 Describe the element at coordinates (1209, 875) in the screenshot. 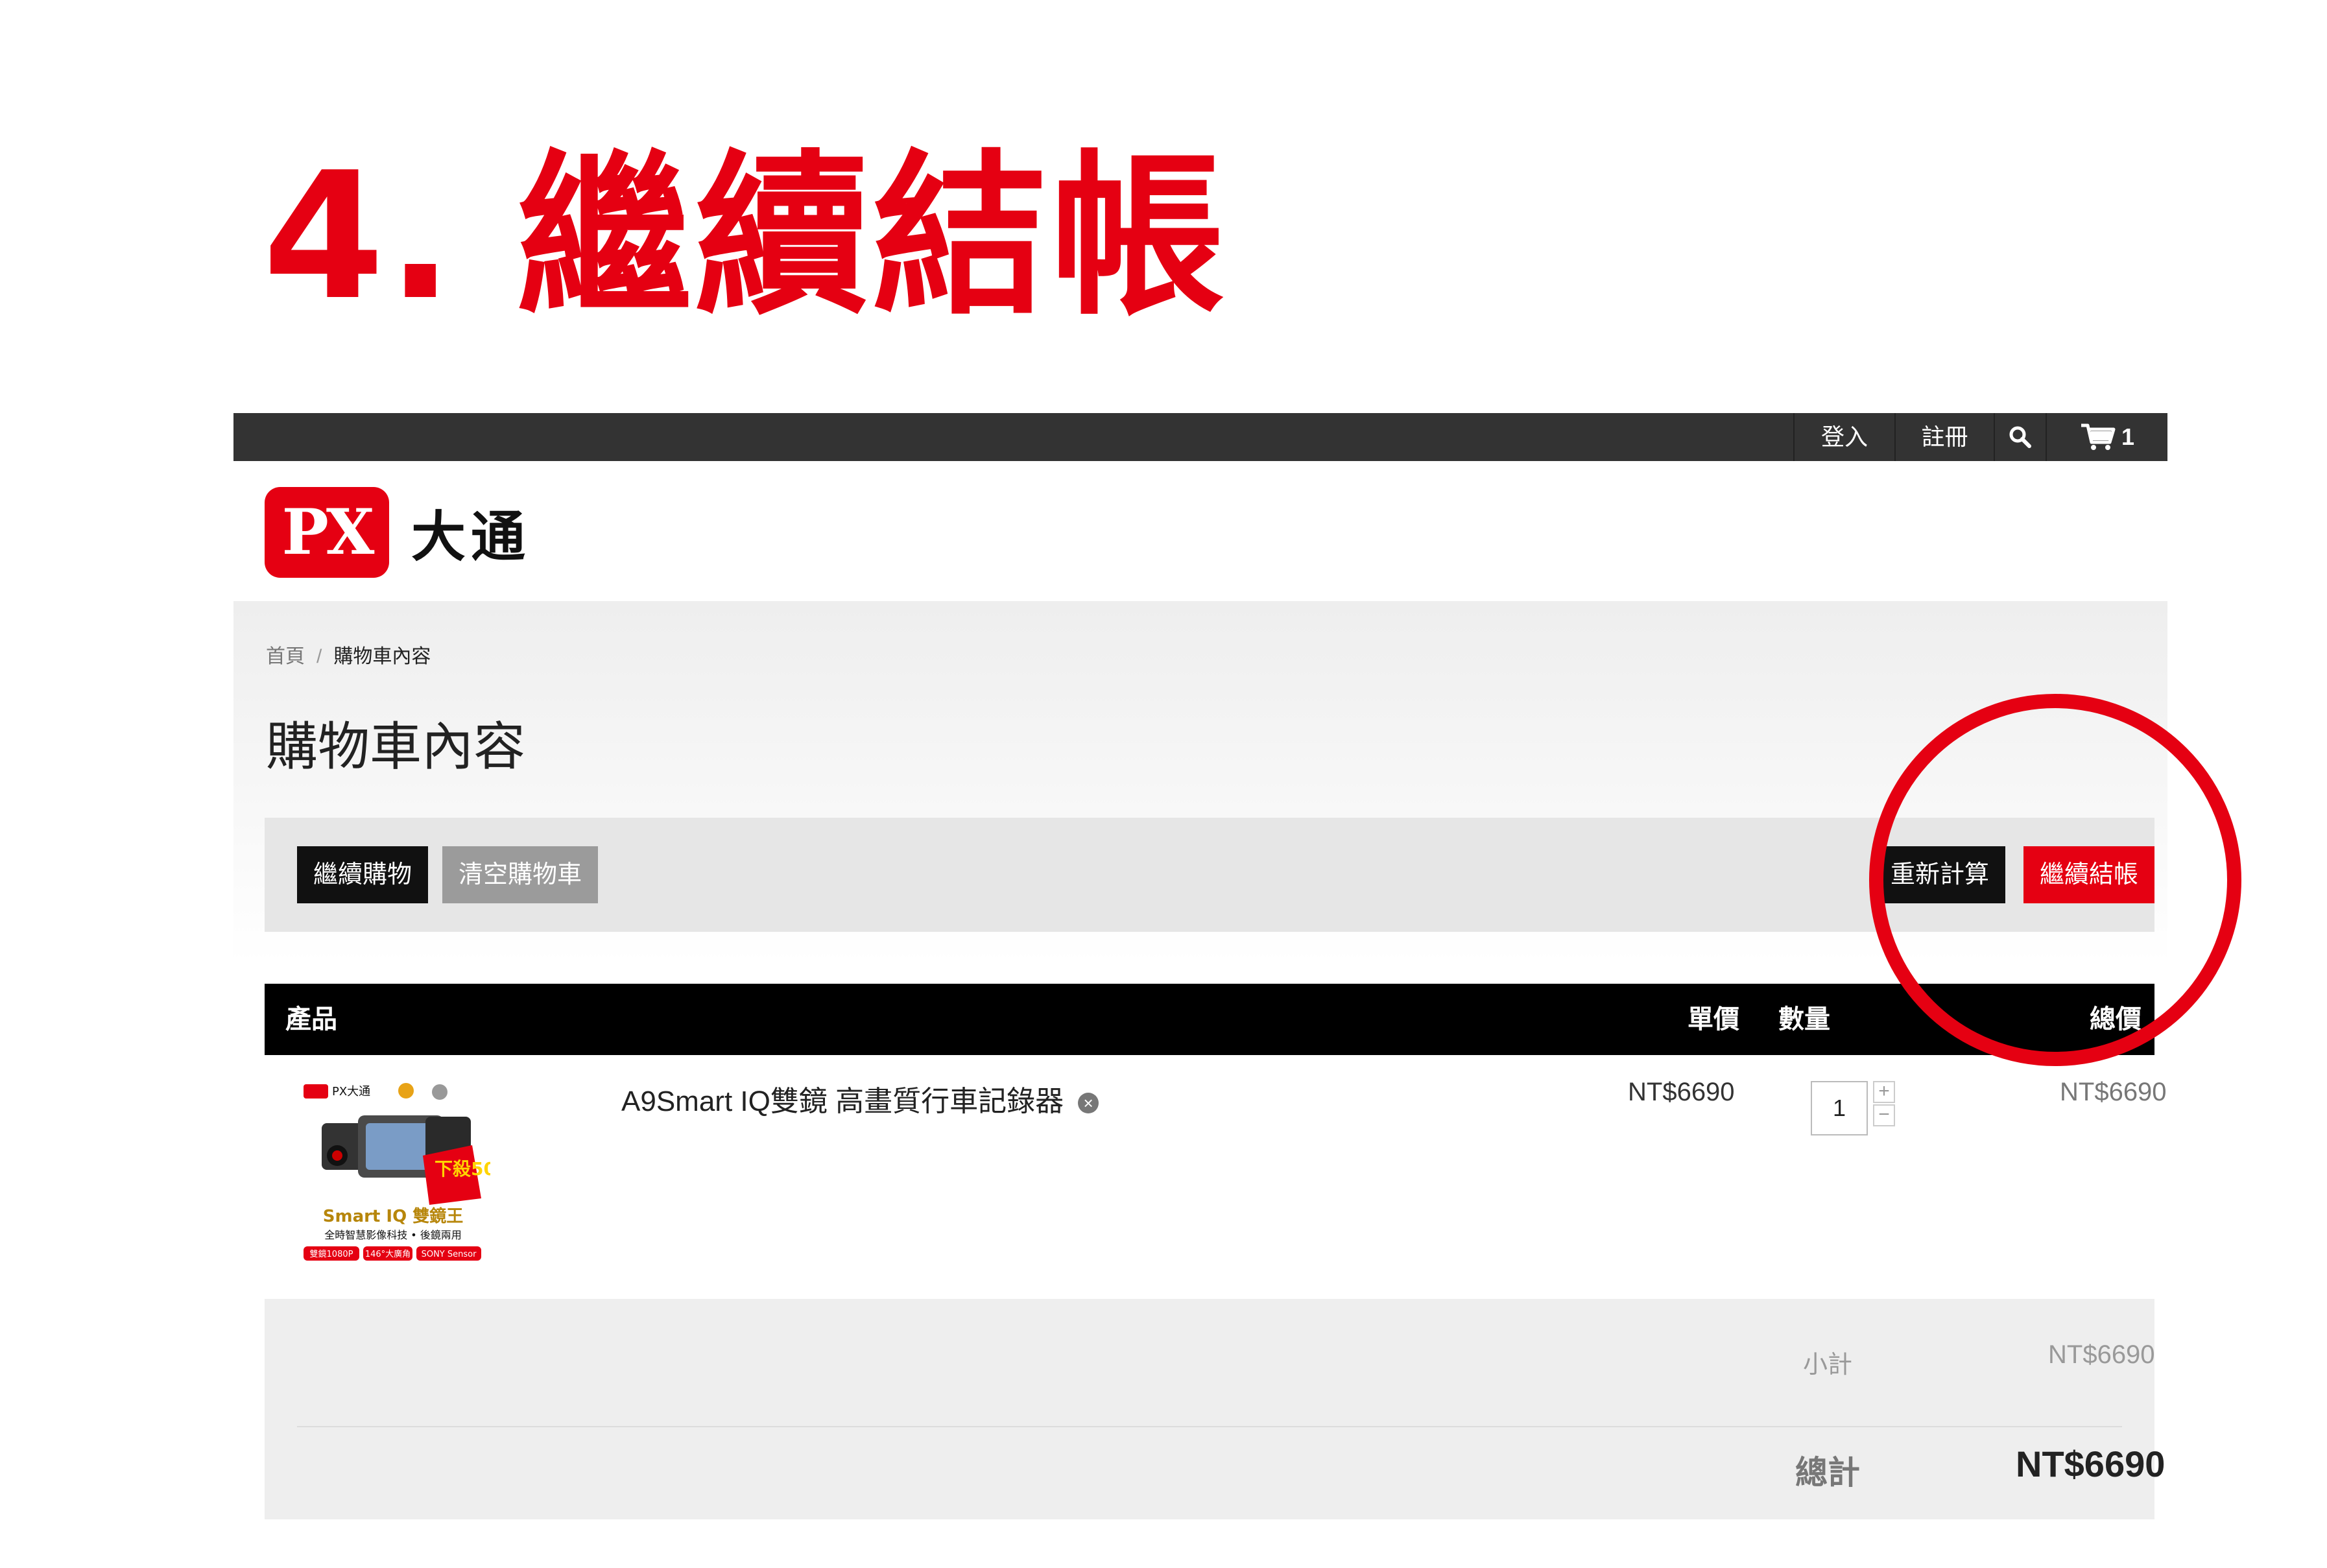

I see `cart-action-bar: 繼續購物 清空購物車 重新計算 繼續結帳` at that location.